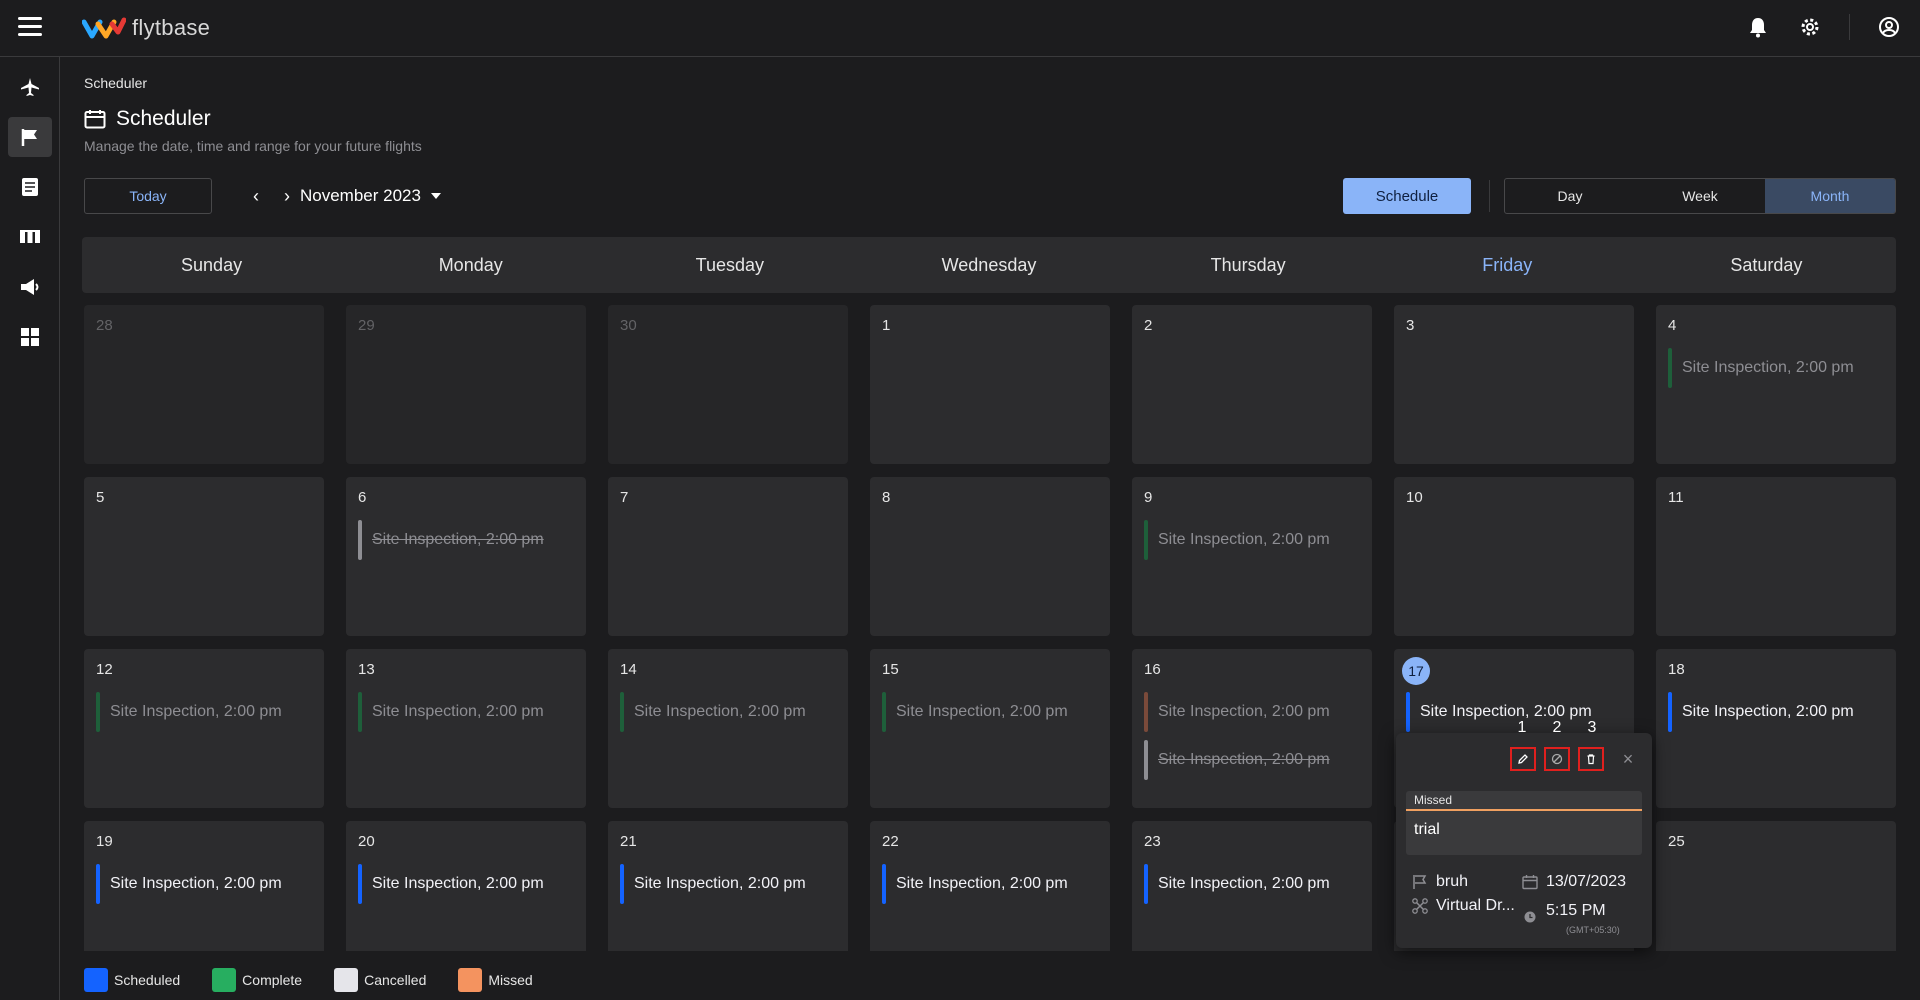 The height and width of the screenshot is (1000, 1920). I want to click on date-number: 28, so click(104, 325).